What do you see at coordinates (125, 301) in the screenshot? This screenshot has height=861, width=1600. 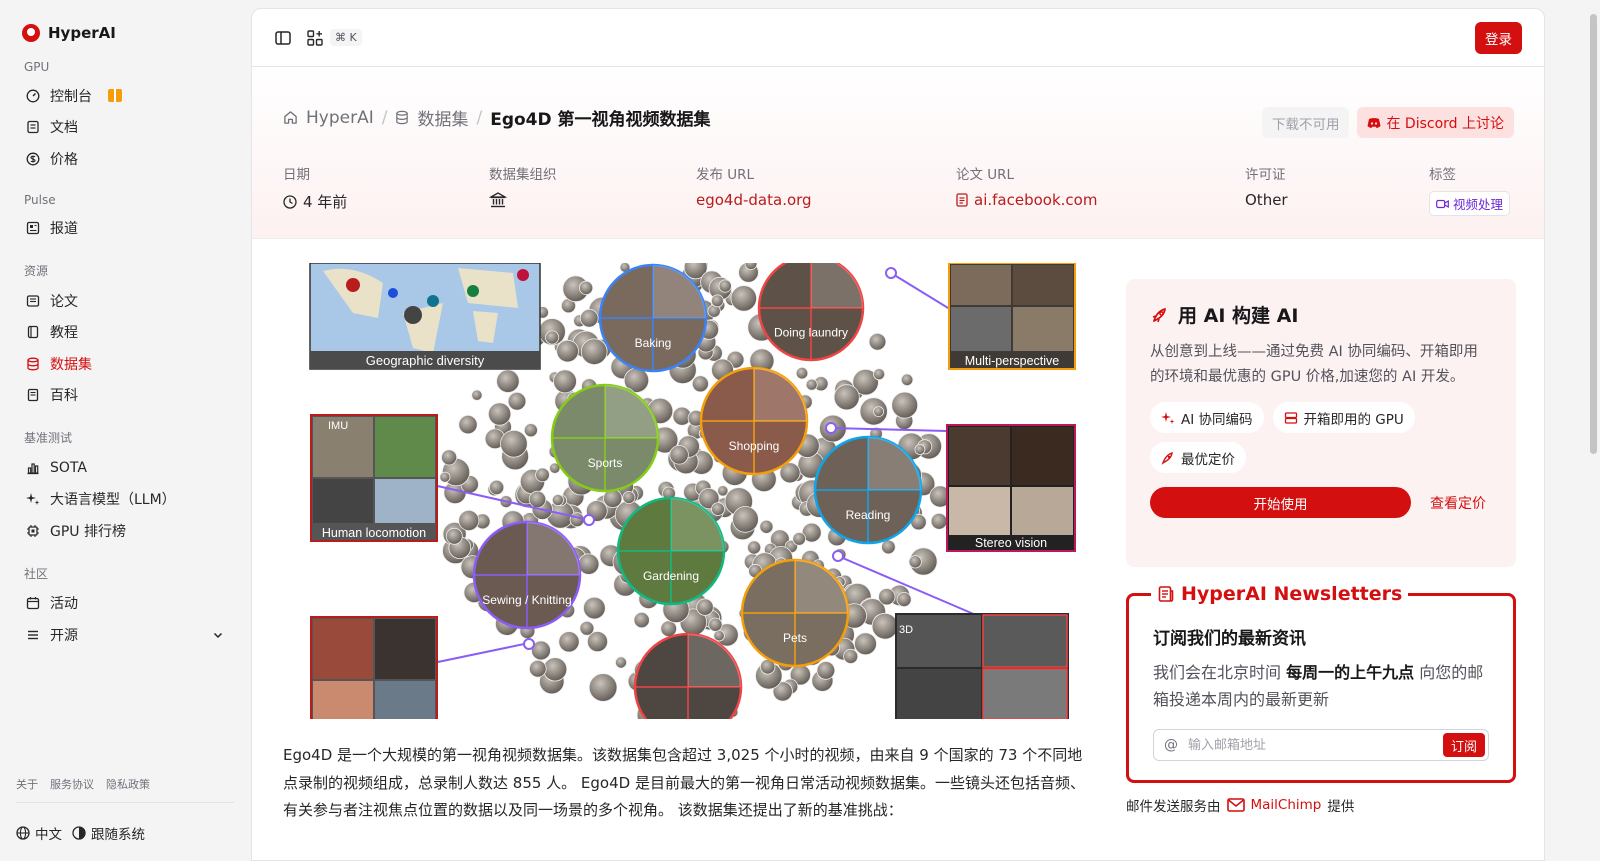 I see `sidebar-item-0: 论文` at bounding box center [125, 301].